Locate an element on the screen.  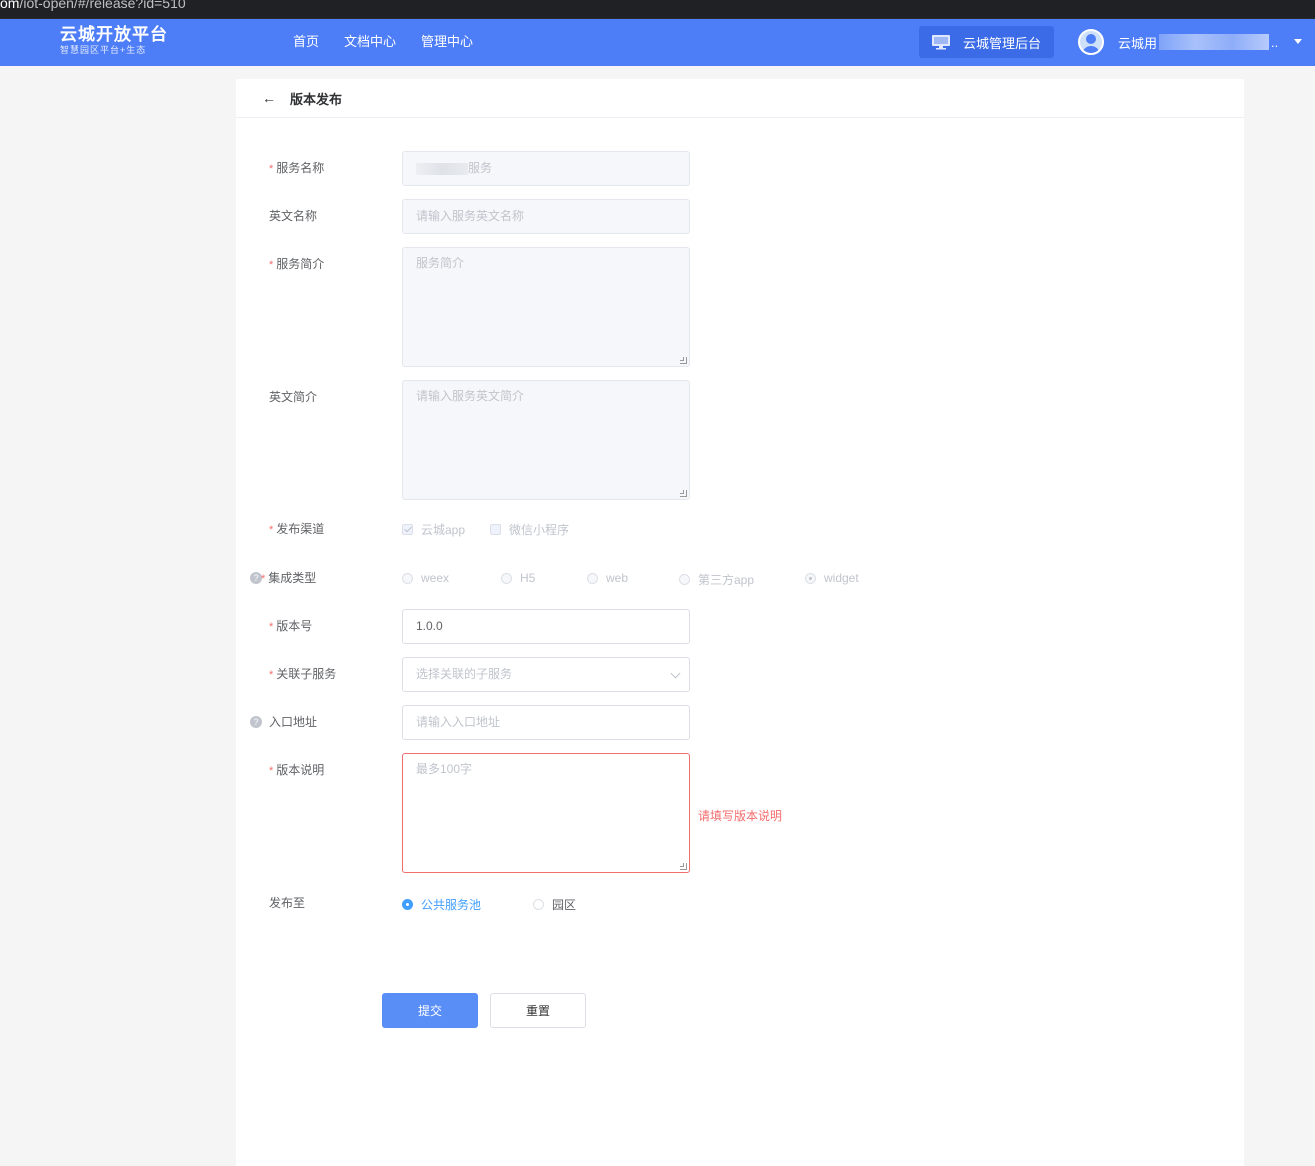
logo: 云城开放平台 智慧园区平台+生态 is located at coordinates (114, 40).